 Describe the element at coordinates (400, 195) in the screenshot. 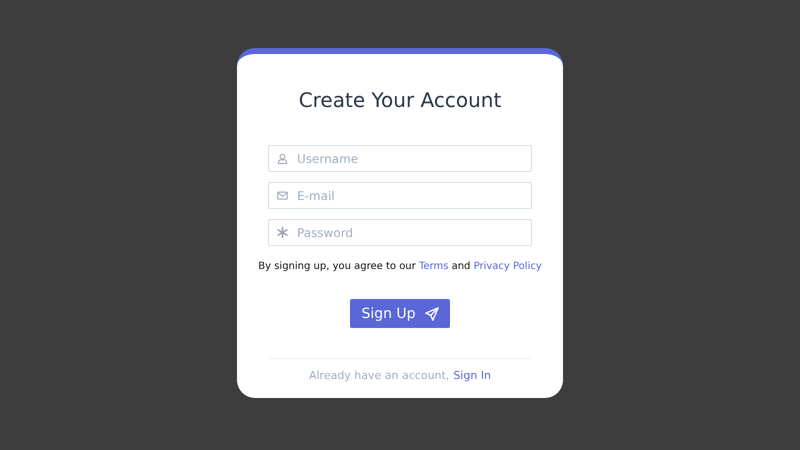

I see `input-field: E-mail` at that location.